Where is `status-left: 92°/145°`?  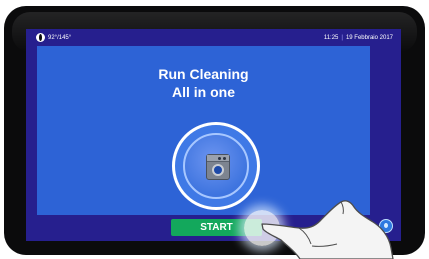 status-left: 92°/145° is located at coordinates (53, 37).